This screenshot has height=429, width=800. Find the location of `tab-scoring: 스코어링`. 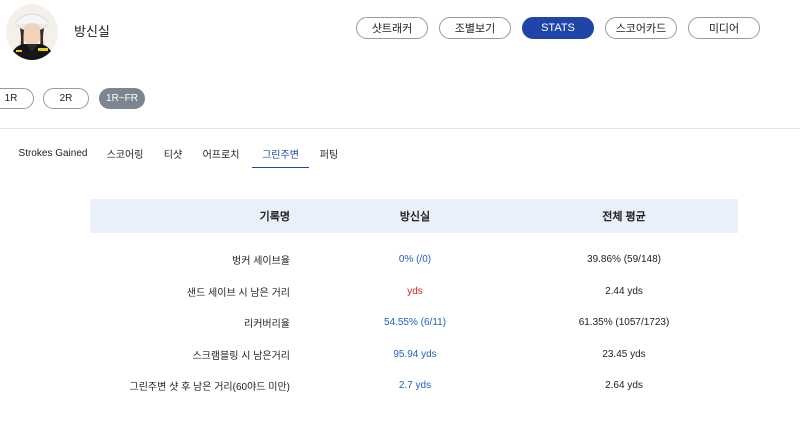

tab-scoring: 스코어링 is located at coordinates (125, 153).